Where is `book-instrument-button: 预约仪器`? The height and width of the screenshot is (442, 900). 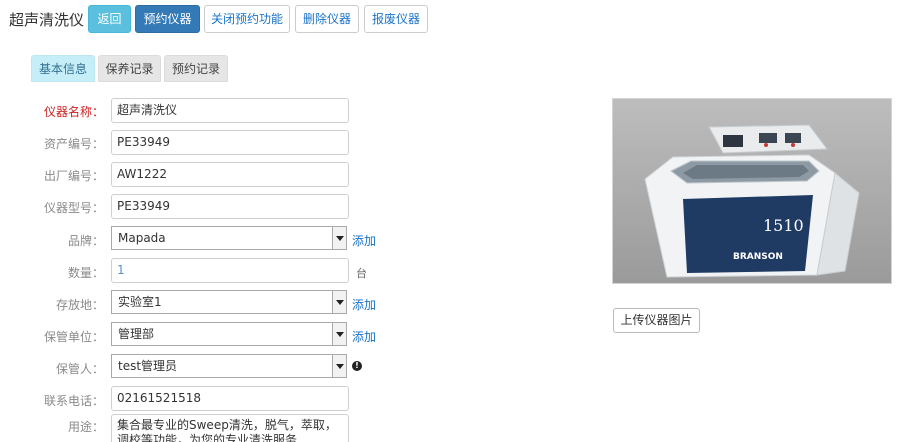 book-instrument-button: 预约仪器 is located at coordinates (167, 19).